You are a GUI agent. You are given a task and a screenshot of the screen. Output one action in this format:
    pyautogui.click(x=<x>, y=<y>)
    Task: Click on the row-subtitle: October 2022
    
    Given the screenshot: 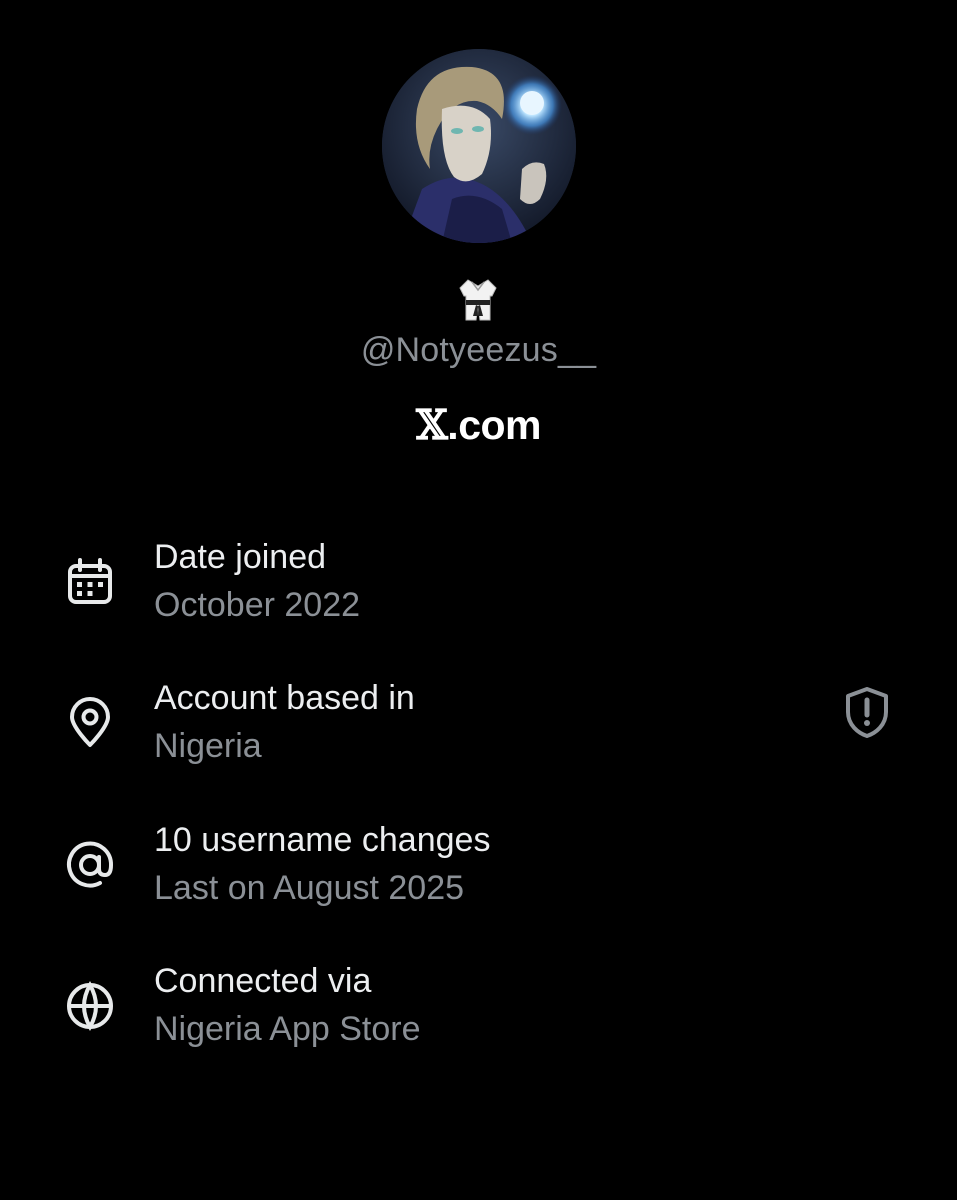 What is the action you would take?
    pyautogui.click(x=257, y=605)
    